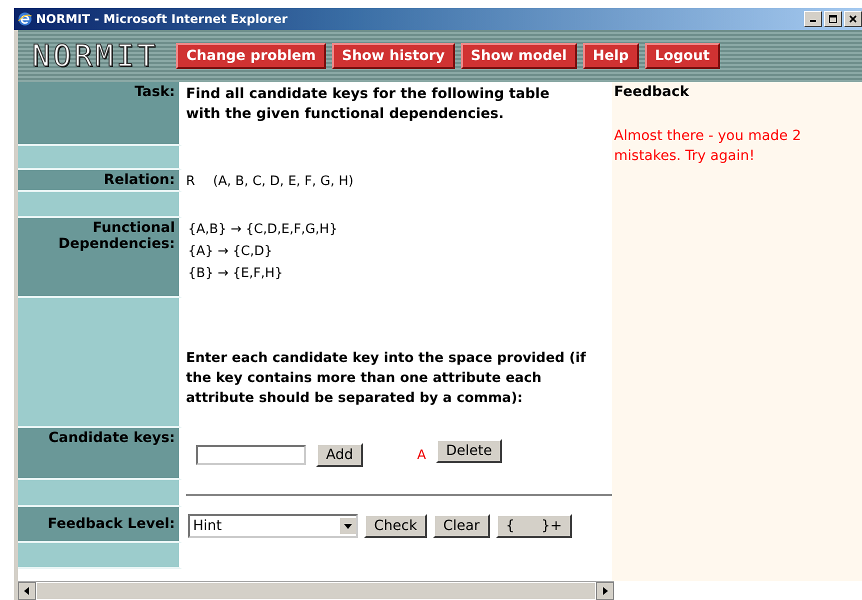  Describe the element at coordinates (139, 180) in the screenshot. I see `field-label: Relation:` at that location.